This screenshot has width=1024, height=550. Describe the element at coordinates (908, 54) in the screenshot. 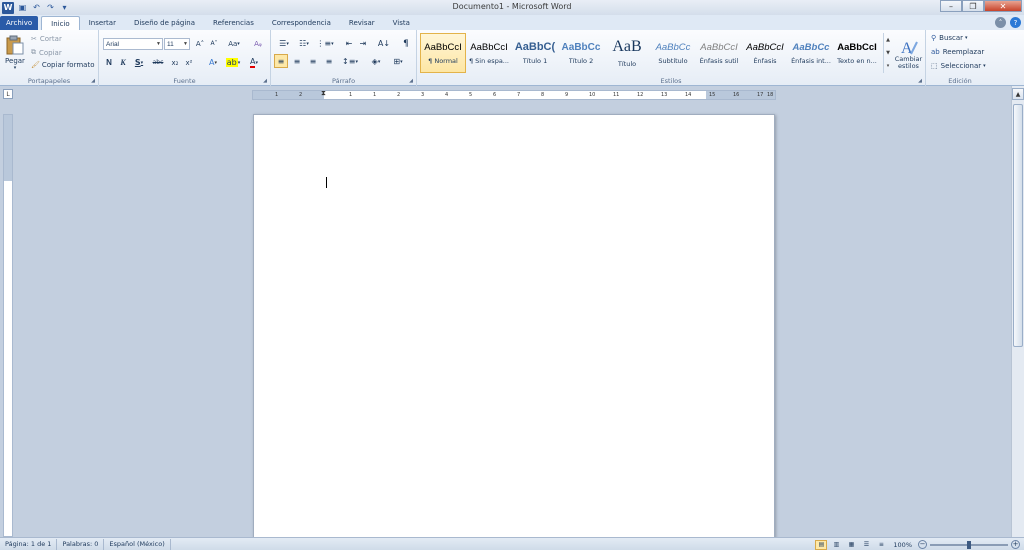

I see `change-styles-button: A Cambiar estilos` at that location.